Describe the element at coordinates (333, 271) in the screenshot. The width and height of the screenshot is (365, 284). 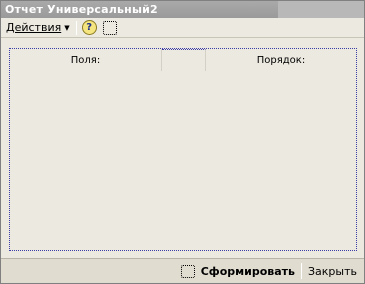
I see `close-button: Закрыть` at that location.